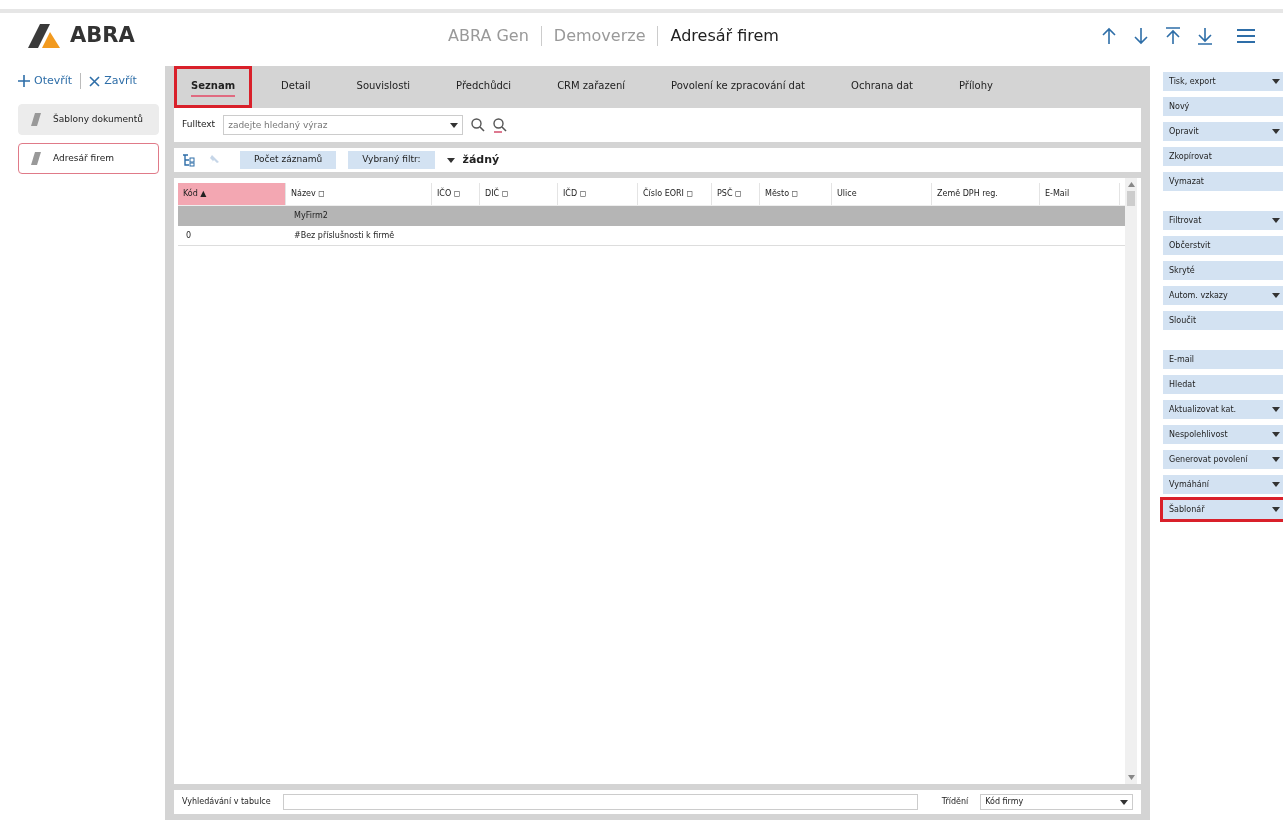 The height and width of the screenshot is (820, 1283). What do you see at coordinates (188, 160) in the screenshot?
I see `tree-icon` at bounding box center [188, 160].